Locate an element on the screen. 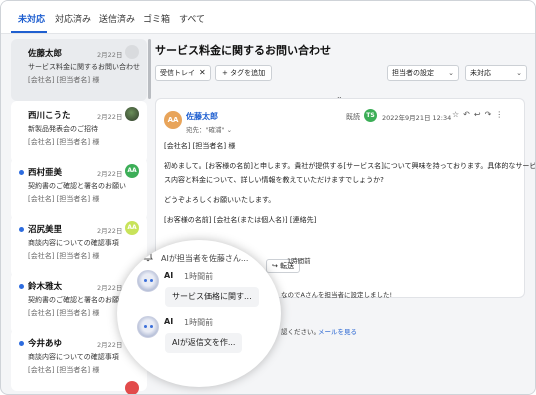 The height and width of the screenshot is (395, 536). activity-time: 1時間前 is located at coordinates (299, 261).